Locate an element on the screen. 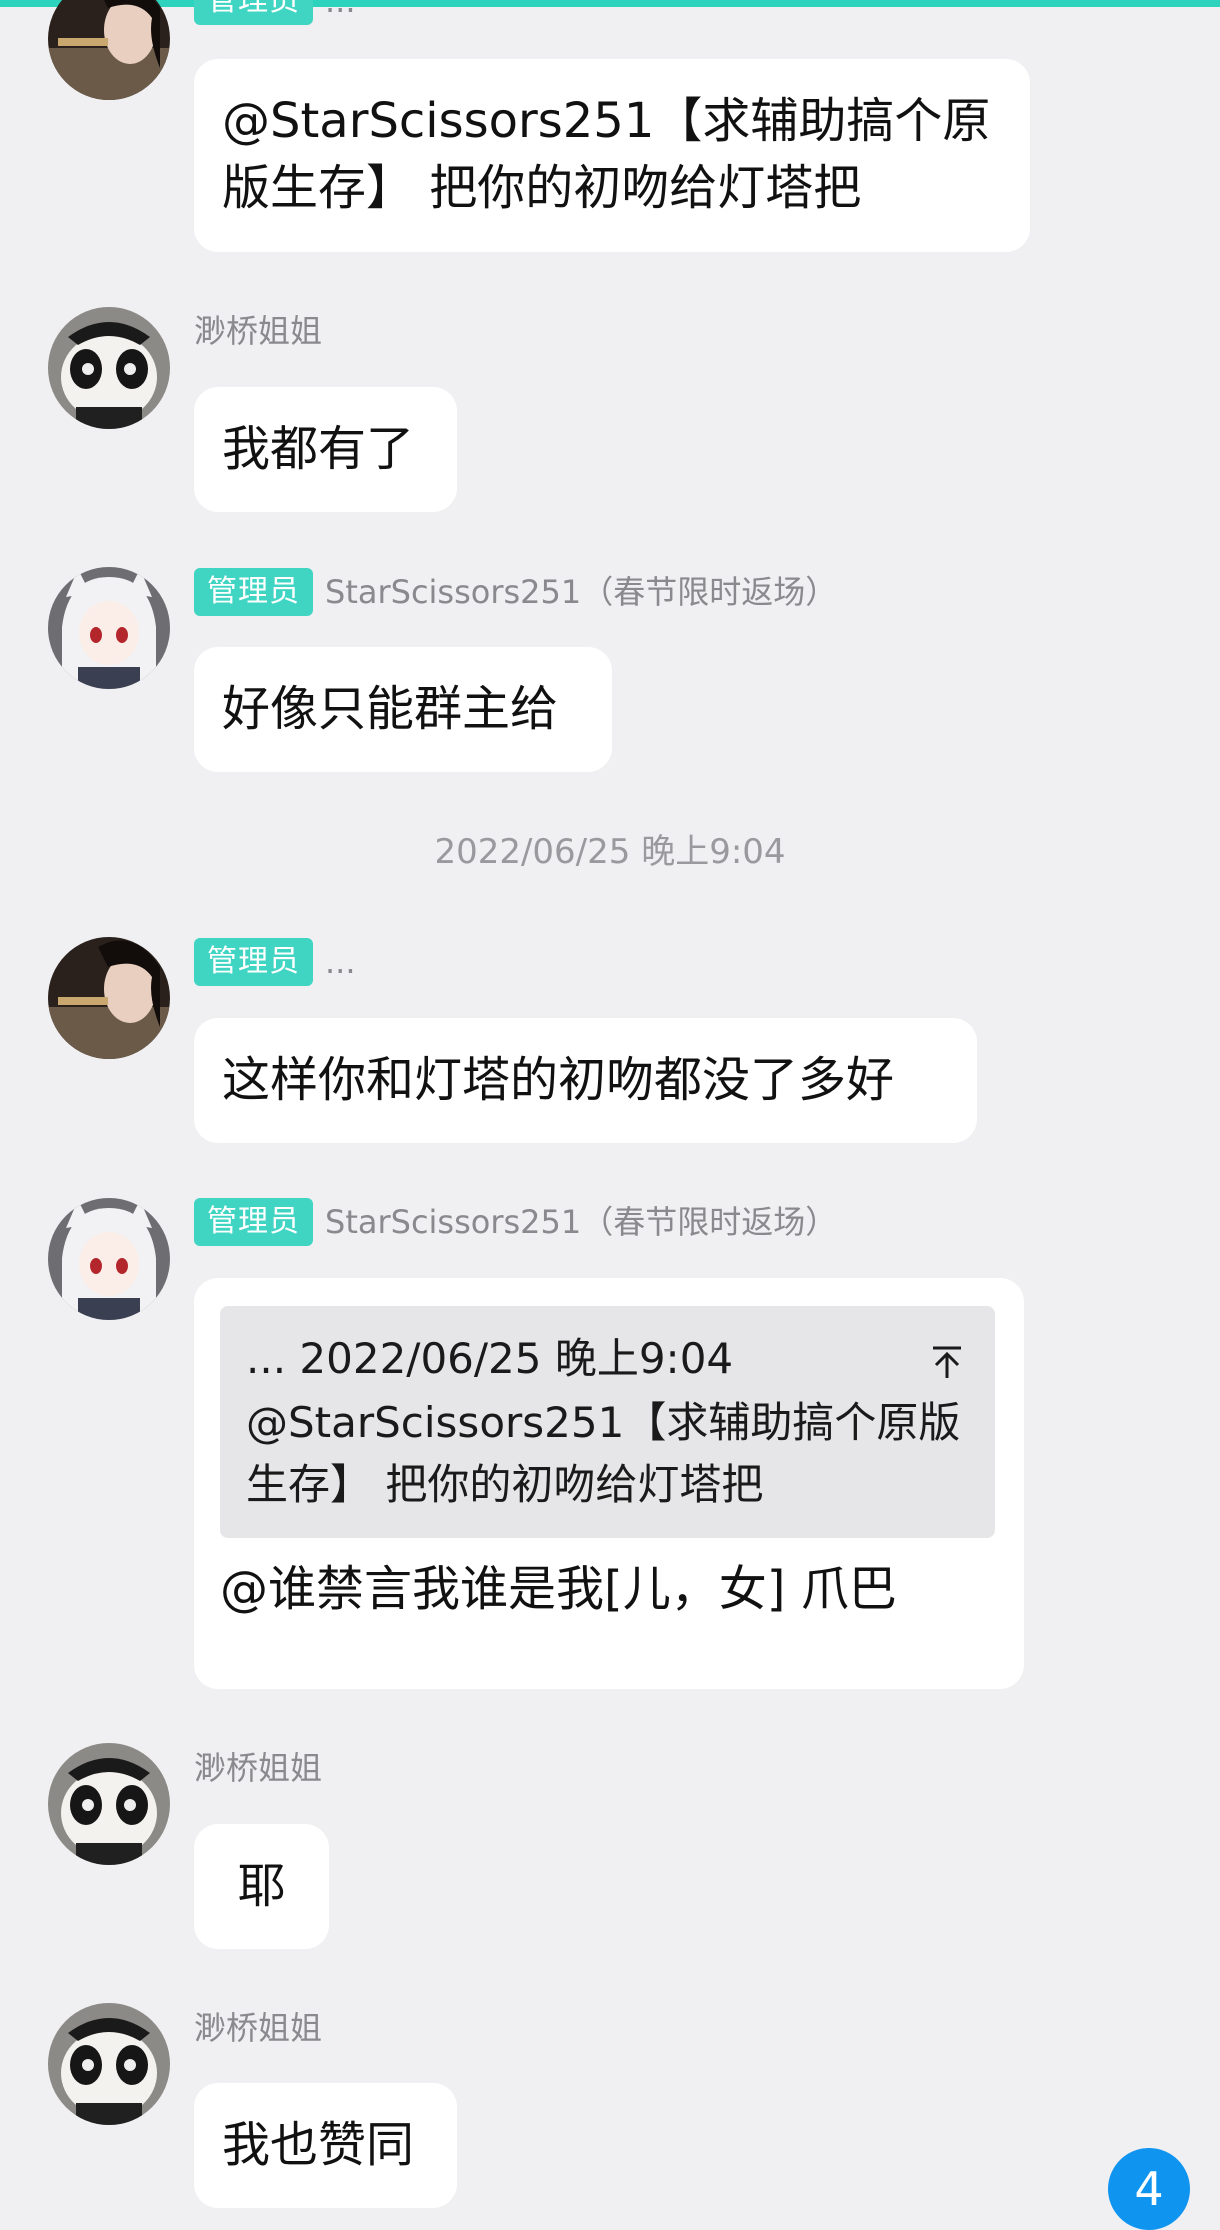 The width and height of the screenshot is (1220, 2230). quote-text: @StarScissors251【求辅助搞个原版 is located at coordinates (603, 1422).